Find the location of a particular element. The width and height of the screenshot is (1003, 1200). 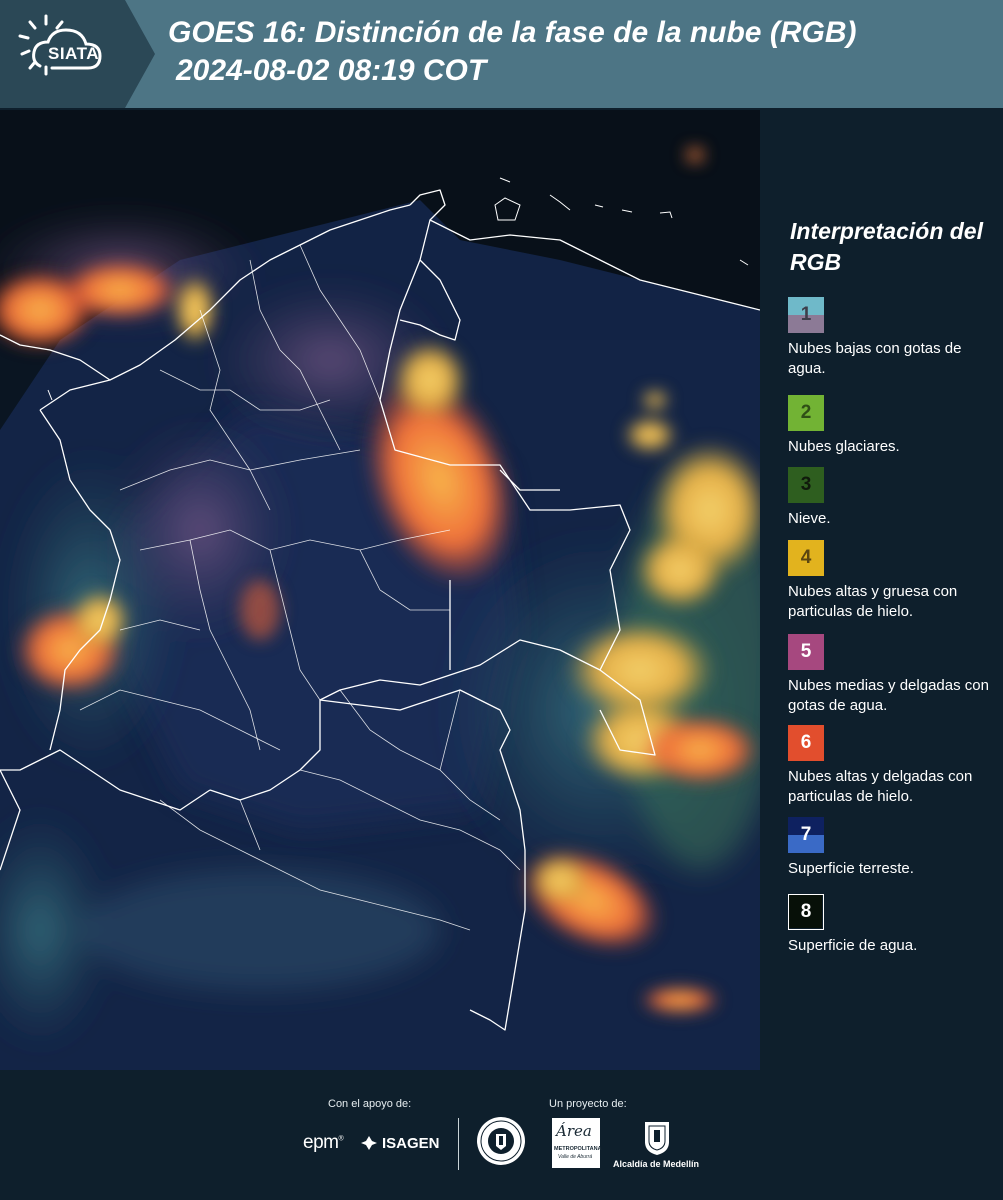

legend-title: Interpretación del RGB is located at coordinates (886, 246).